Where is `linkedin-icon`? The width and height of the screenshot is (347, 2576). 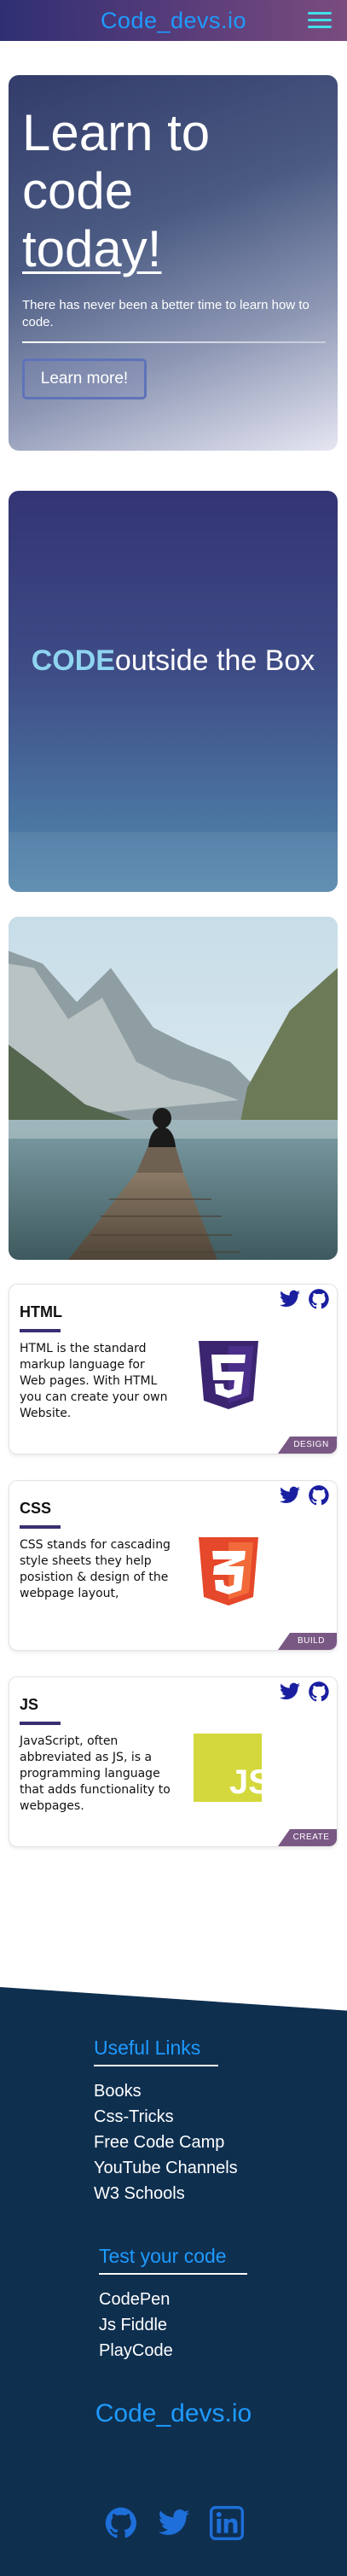
linkedin-icon is located at coordinates (227, 2523).